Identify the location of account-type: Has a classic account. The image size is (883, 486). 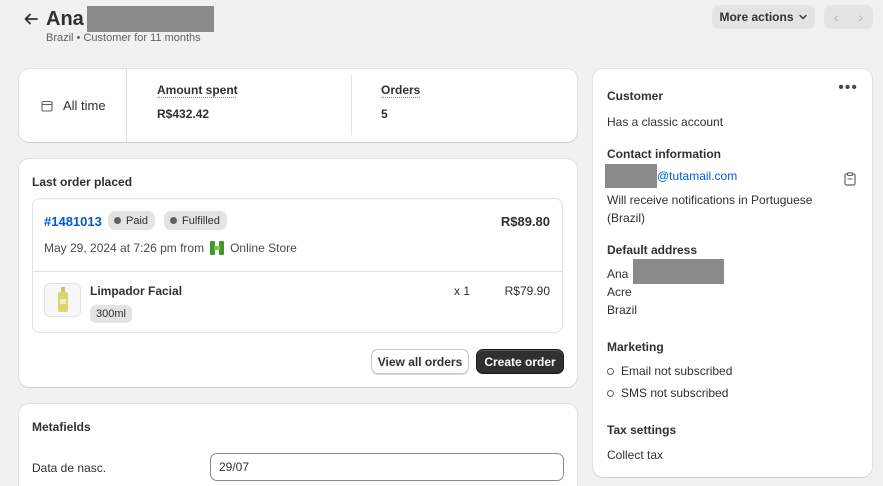
(665, 122).